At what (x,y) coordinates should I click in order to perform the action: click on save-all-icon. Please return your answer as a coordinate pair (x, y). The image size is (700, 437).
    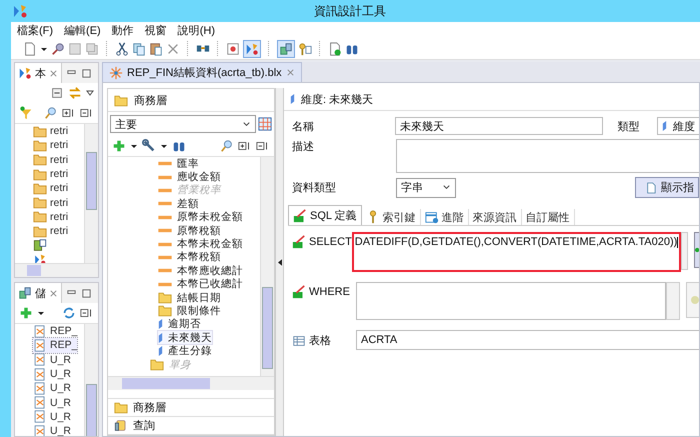
    Looking at the image, I should click on (92, 49).